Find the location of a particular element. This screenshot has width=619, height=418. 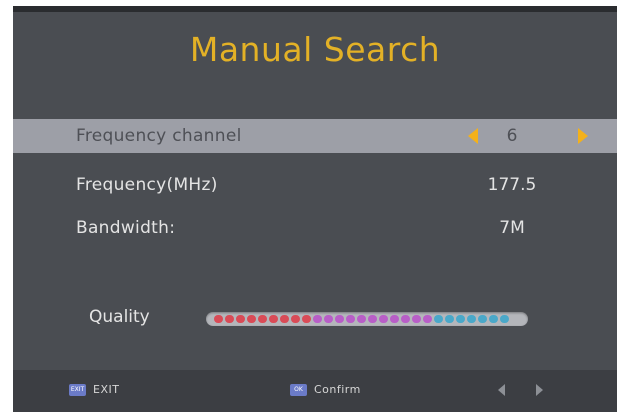

page-title: Manual Search is located at coordinates (315, 49).